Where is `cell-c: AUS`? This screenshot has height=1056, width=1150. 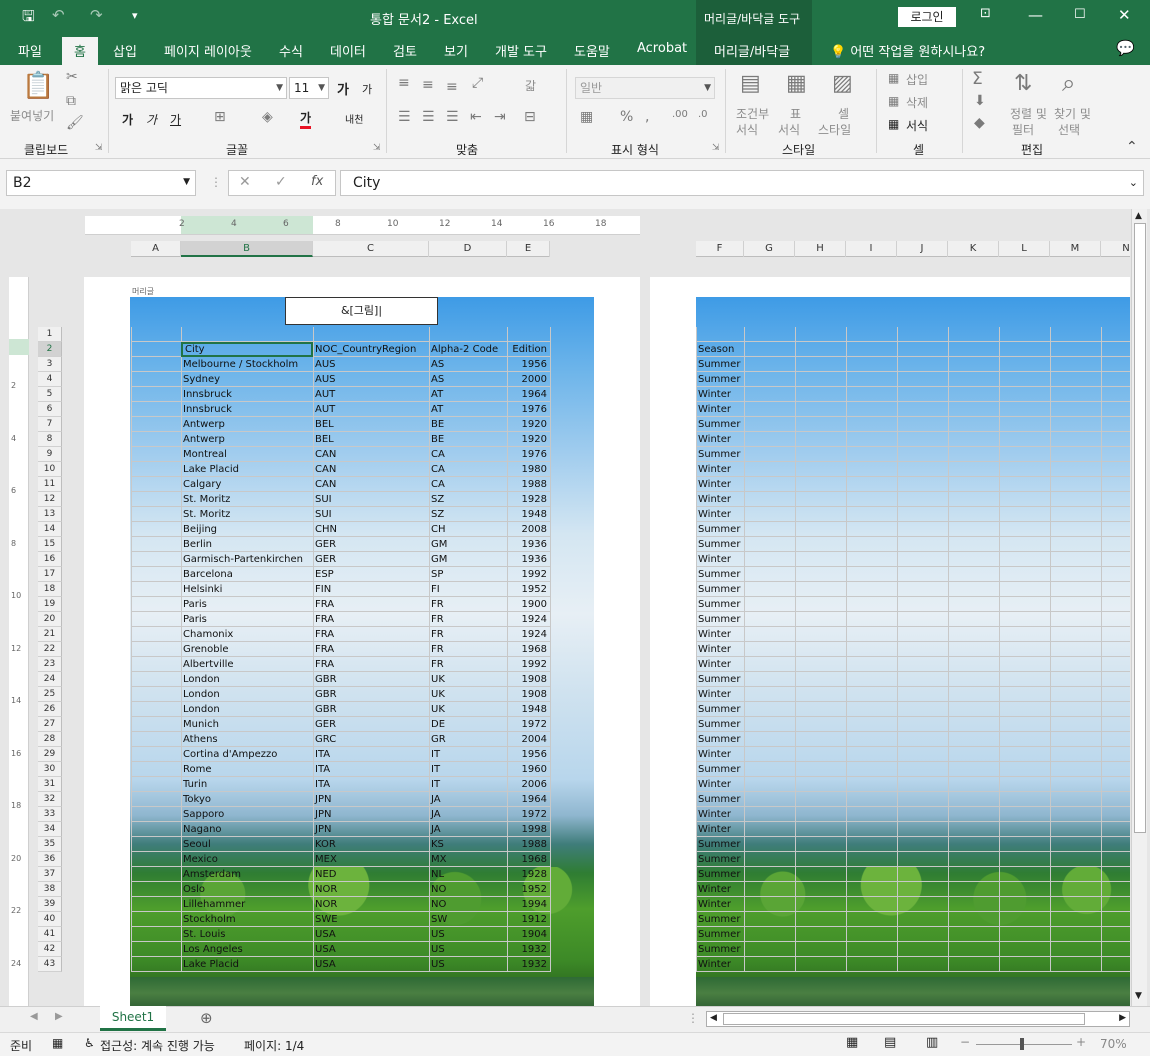
cell-c: AUS is located at coordinates (371, 364).